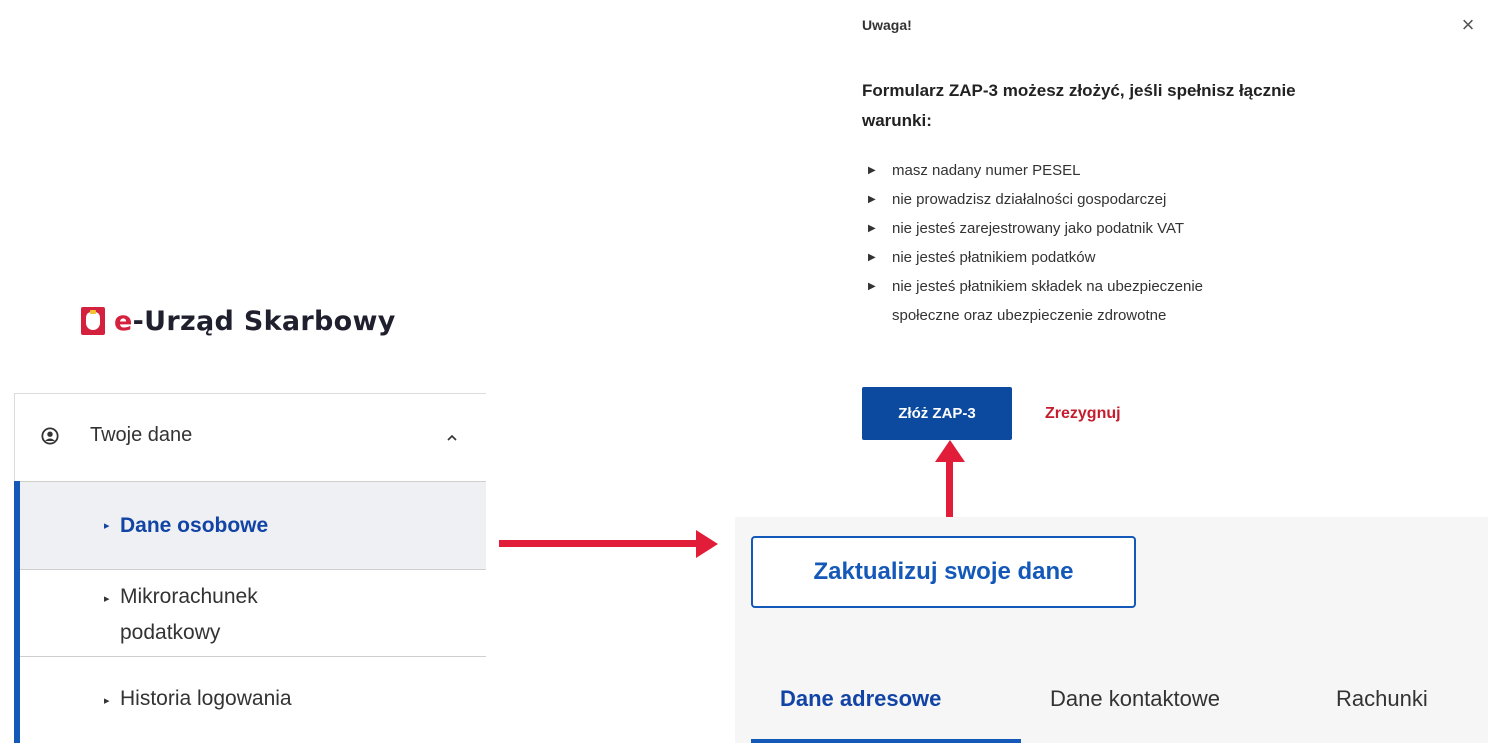  What do you see at coordinates (1382, 699) in the screenshot?
I see `tab-rachunki: Rachunki` at bounding box center [1382, 699].